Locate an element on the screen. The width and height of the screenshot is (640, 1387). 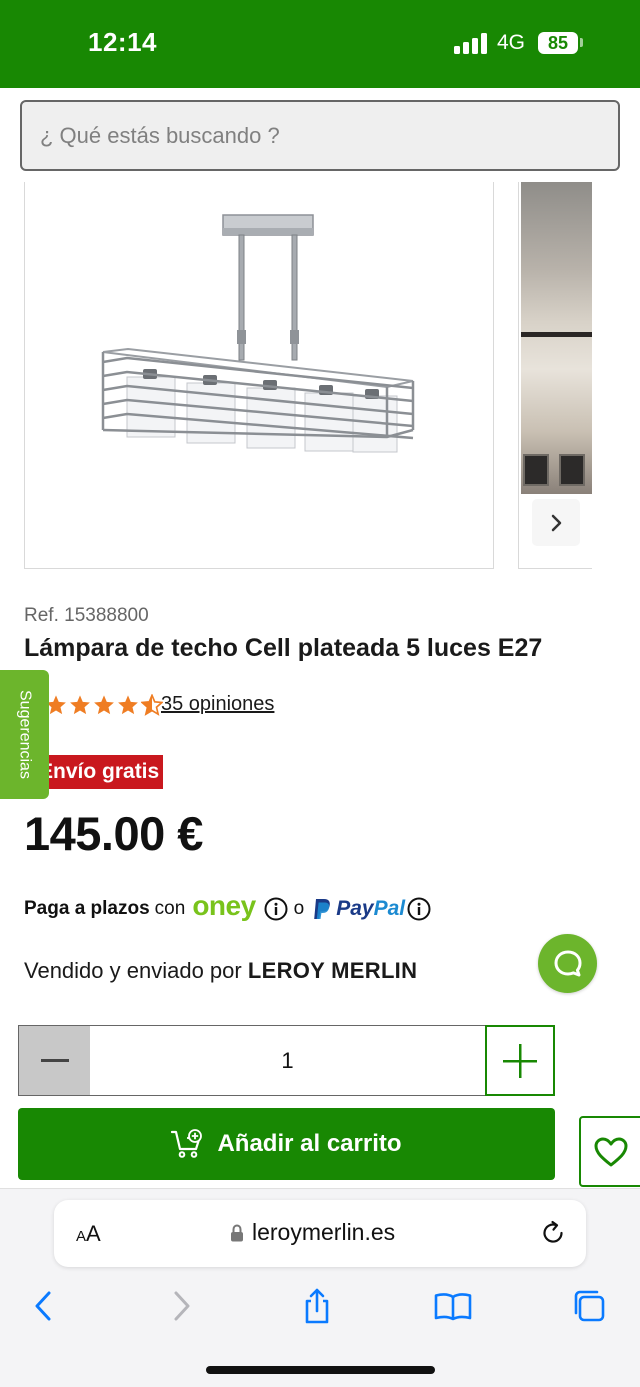
decrease-quantity-button is located at coordinates (54, 1060).